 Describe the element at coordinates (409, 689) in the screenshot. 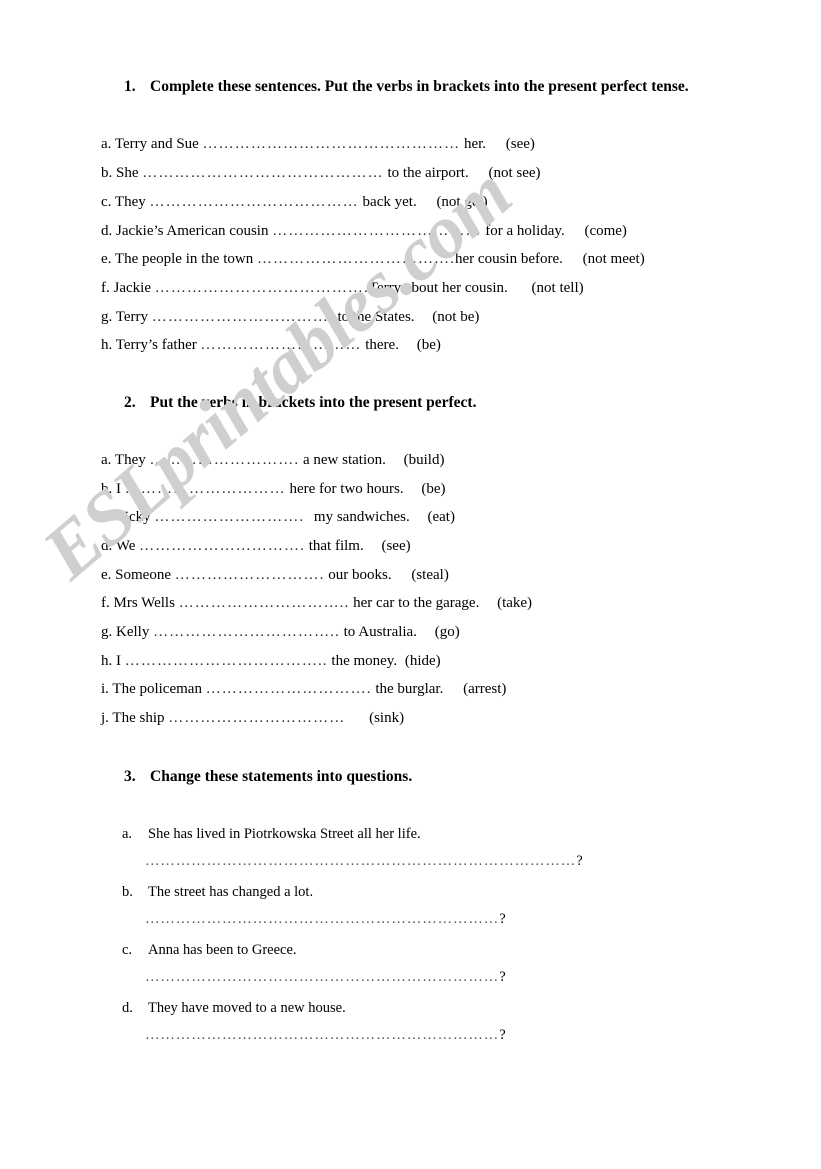

I see `item-text-after: the burglar.` at that location.